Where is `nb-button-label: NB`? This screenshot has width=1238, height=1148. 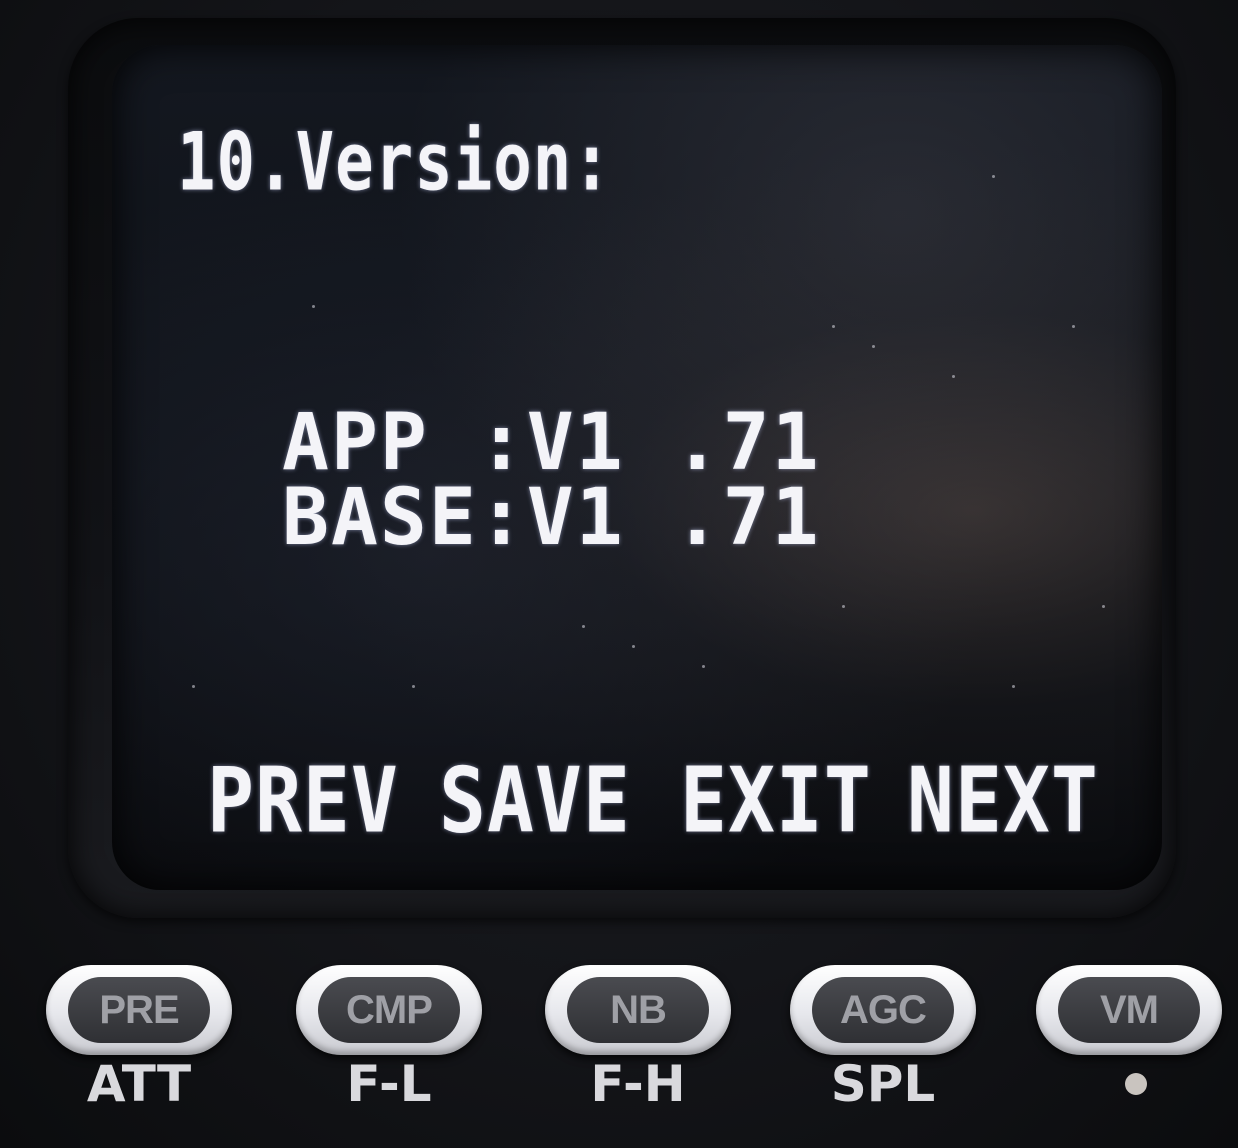
nb-button-label: NB is located at coordinates (638, 1009).